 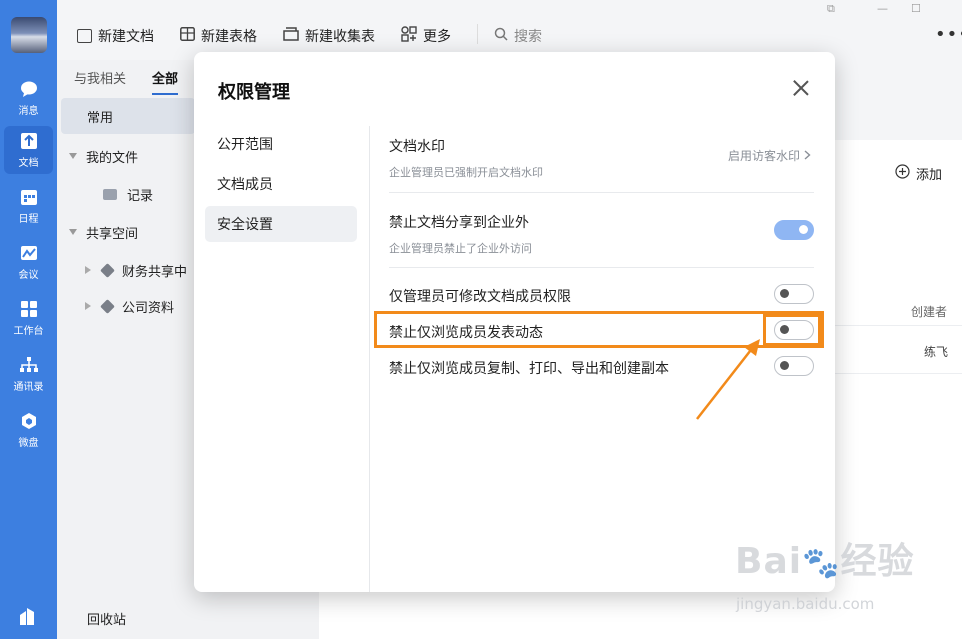 I want to click on sidebar-item-common: 常用, so click(x=128, y=116).